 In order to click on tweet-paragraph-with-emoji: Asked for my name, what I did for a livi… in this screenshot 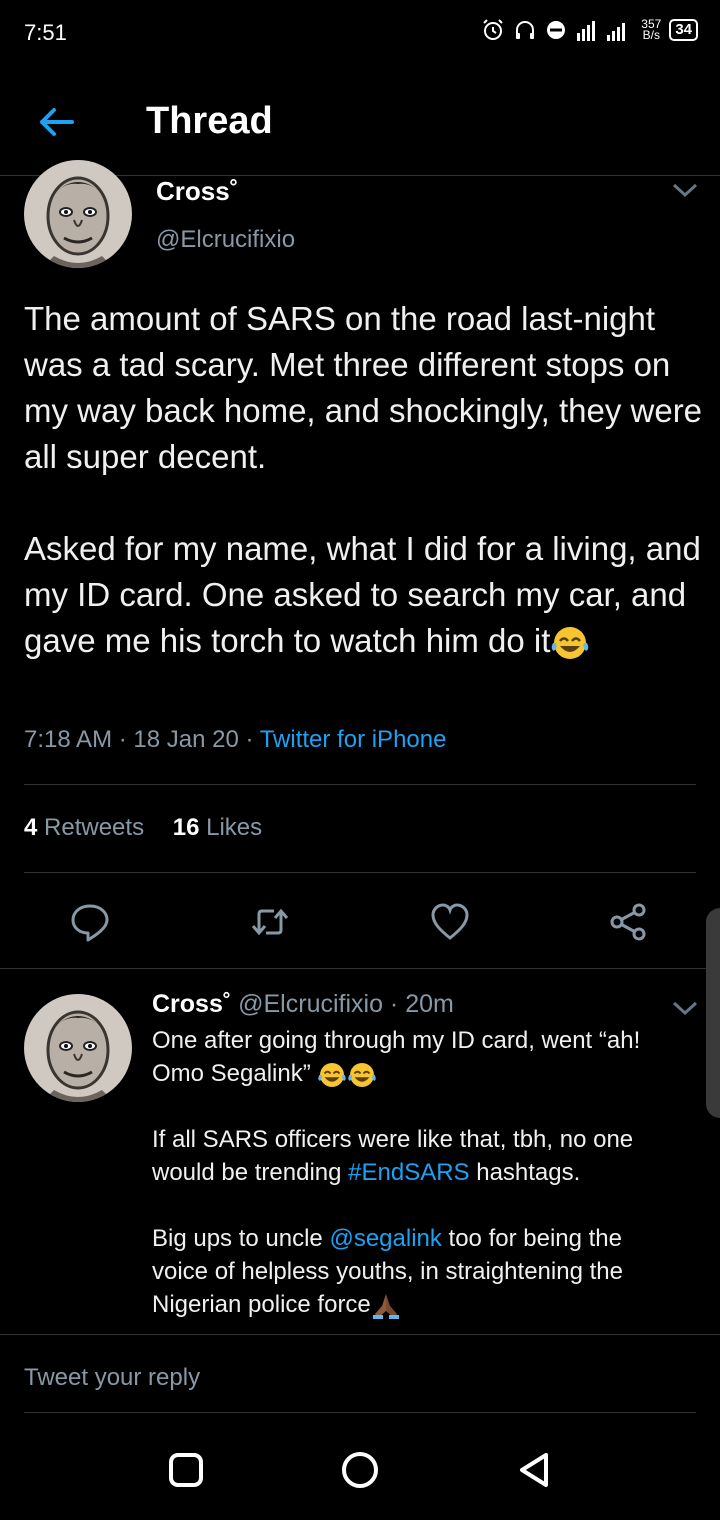, I will do `click(364, 595)`.